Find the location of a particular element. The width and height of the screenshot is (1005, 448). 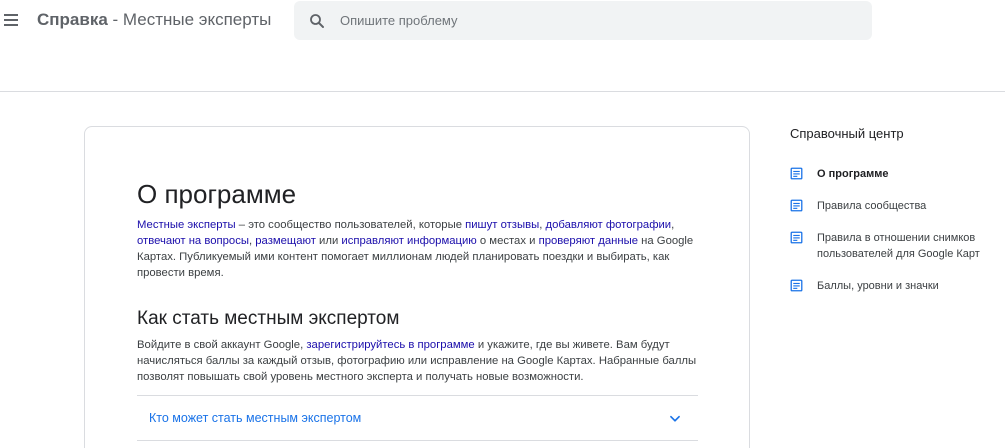

sidebar-item-points-levels: Баллы, уровни и значки is located at coordinates (892, 287).